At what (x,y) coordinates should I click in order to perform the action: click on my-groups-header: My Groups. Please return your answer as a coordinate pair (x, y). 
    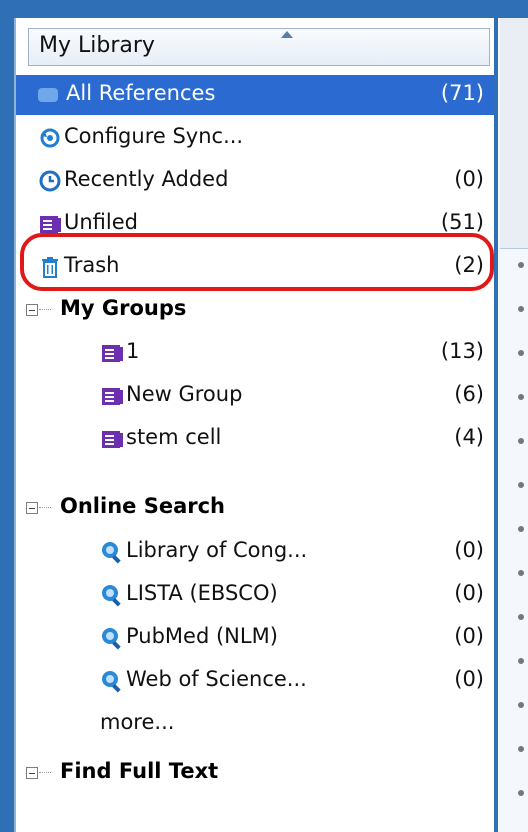
    Looking at the image, I should click on (255, 310).